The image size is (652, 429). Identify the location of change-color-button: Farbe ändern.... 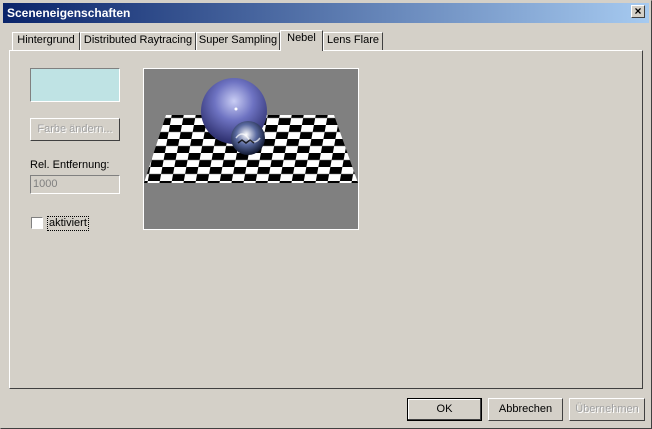
(75, 129).